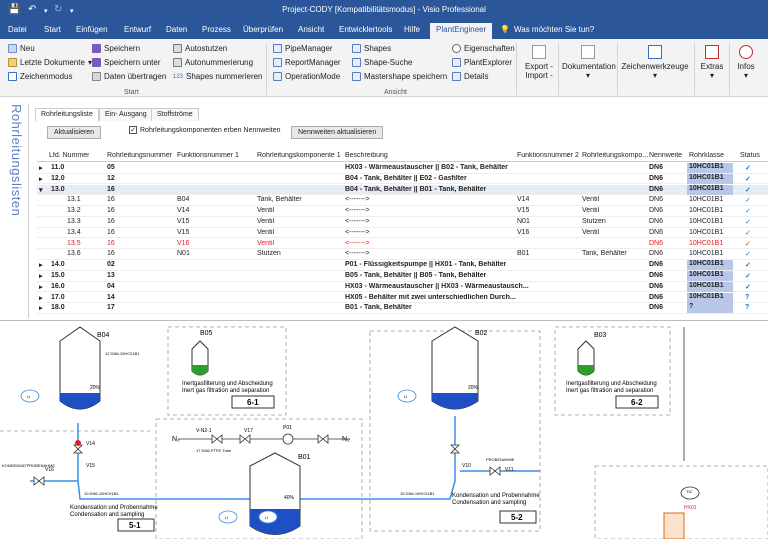 The height and width of the screenshot is (541, 768). I want to click on col-header: Lfd. Nummer, so click(69, 155).